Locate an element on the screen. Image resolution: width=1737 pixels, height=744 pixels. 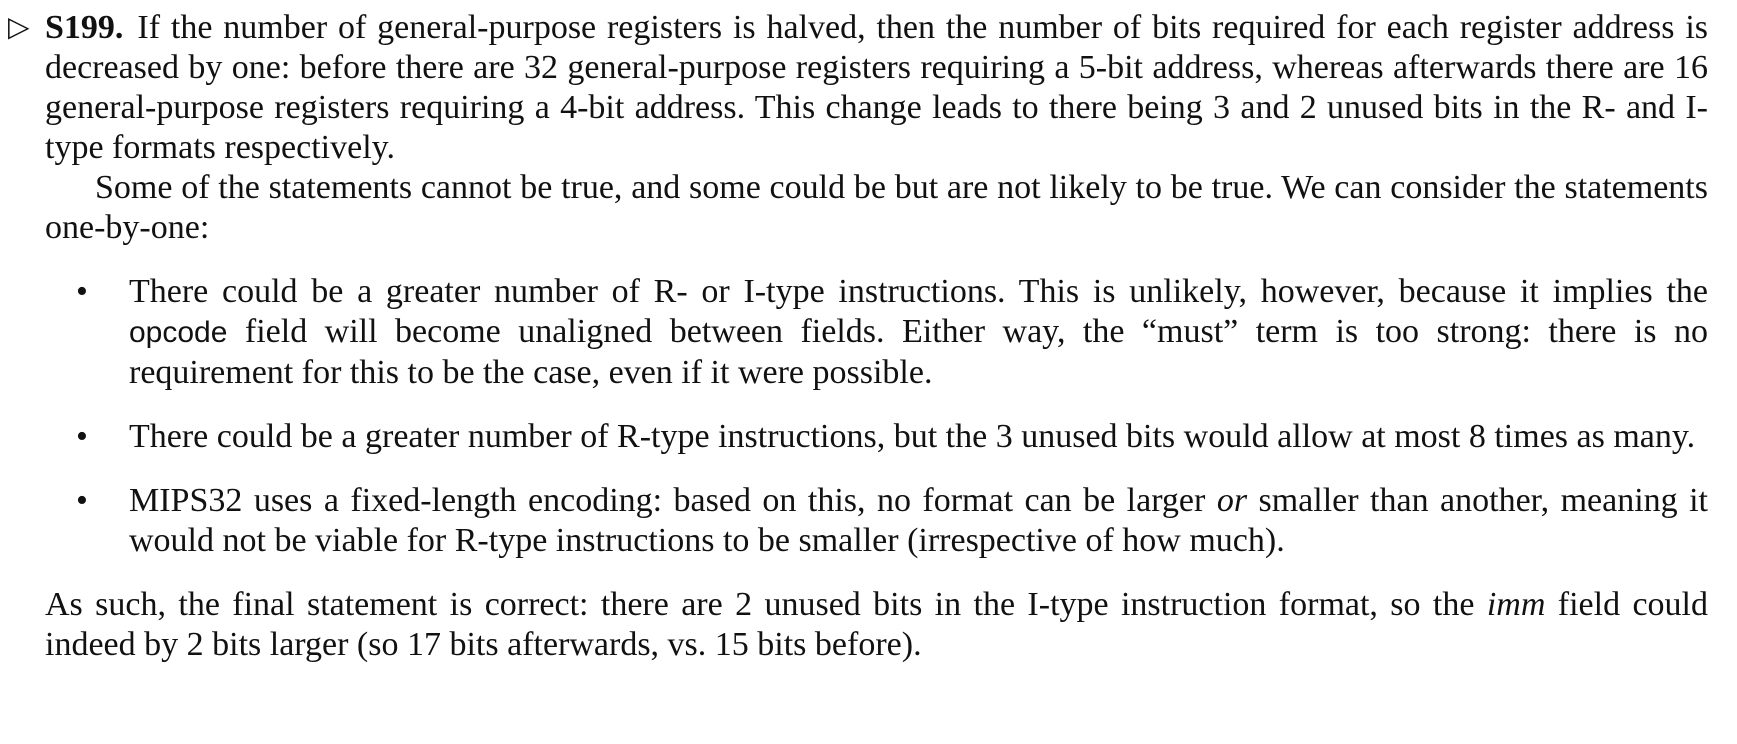
imm-field: imm is located at coordinates (1516, 604).